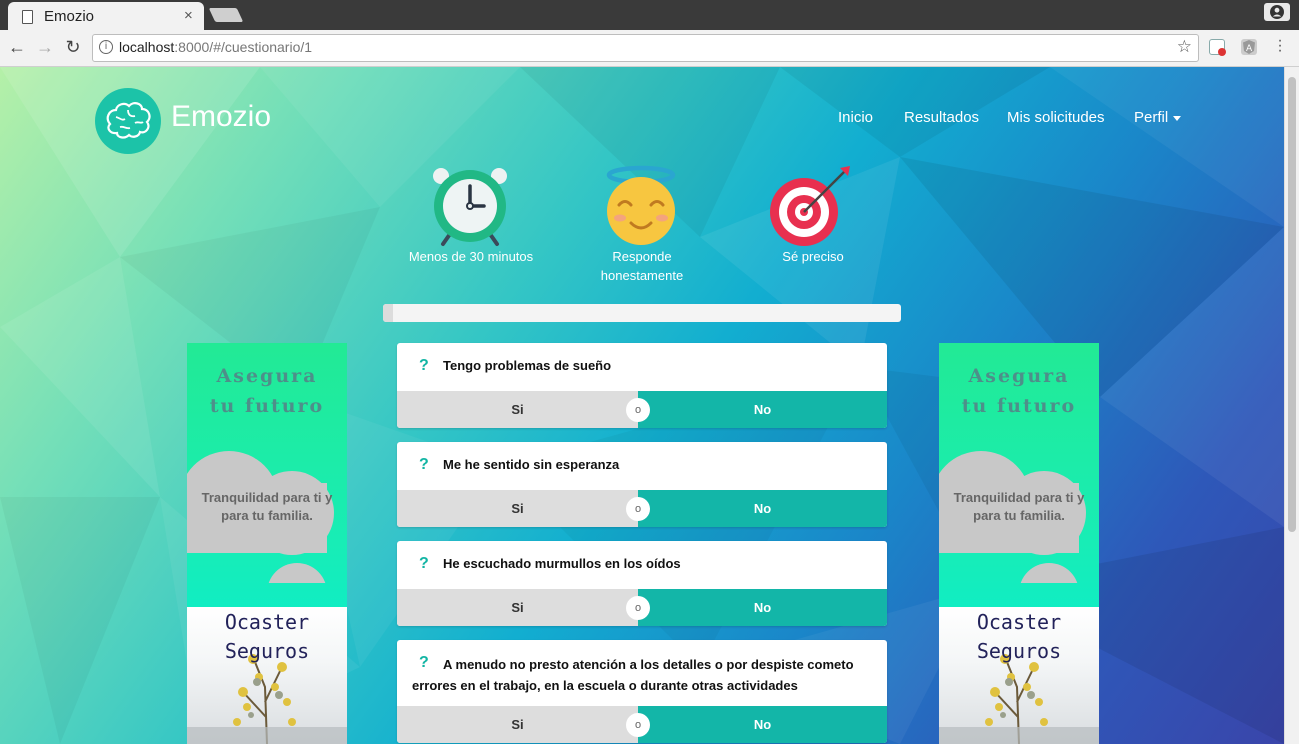  What do you see at coordinates (1292, 304) in the screenshot?
I see `scrollbar-thumb` at bounding box center [1292, 304].